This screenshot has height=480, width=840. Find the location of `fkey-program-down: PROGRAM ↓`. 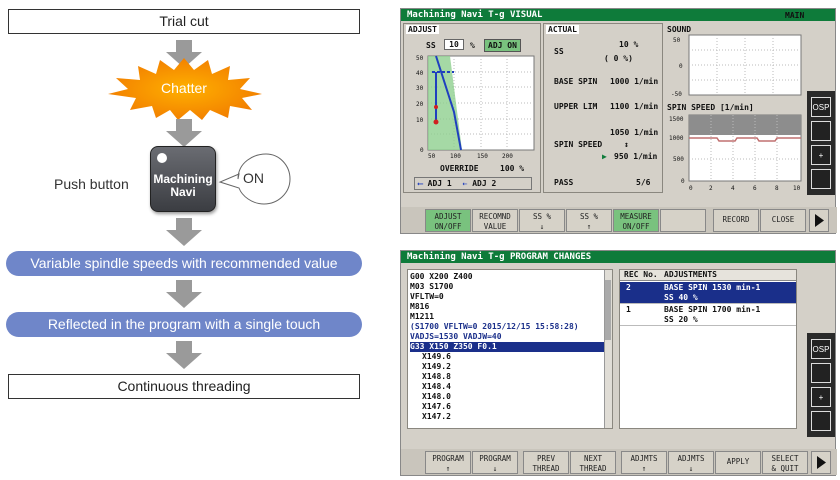

fkey-program-down: PROGRAM ↓ is located at coordinates (495, 462).